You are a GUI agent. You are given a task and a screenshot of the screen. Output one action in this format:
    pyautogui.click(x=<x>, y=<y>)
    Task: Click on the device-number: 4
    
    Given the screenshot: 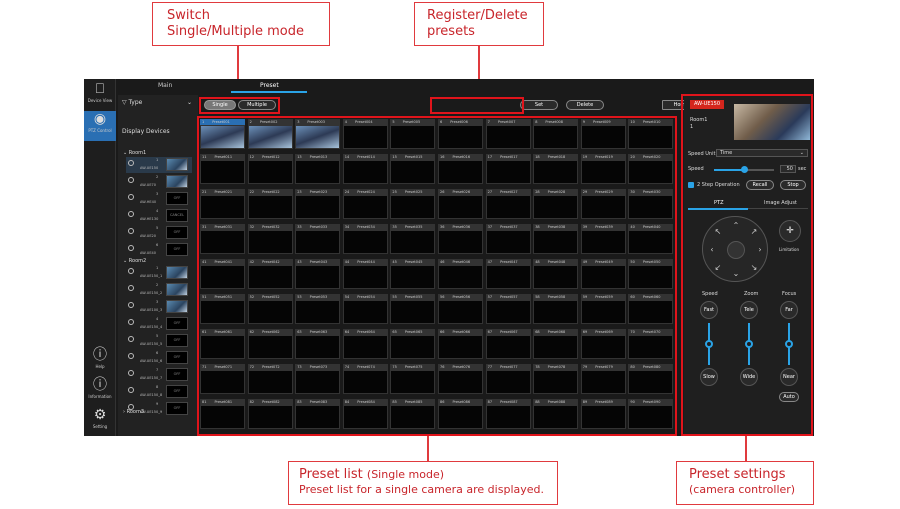 What is the action you would take?
    pyautogui.click(x=157, y=211)
    